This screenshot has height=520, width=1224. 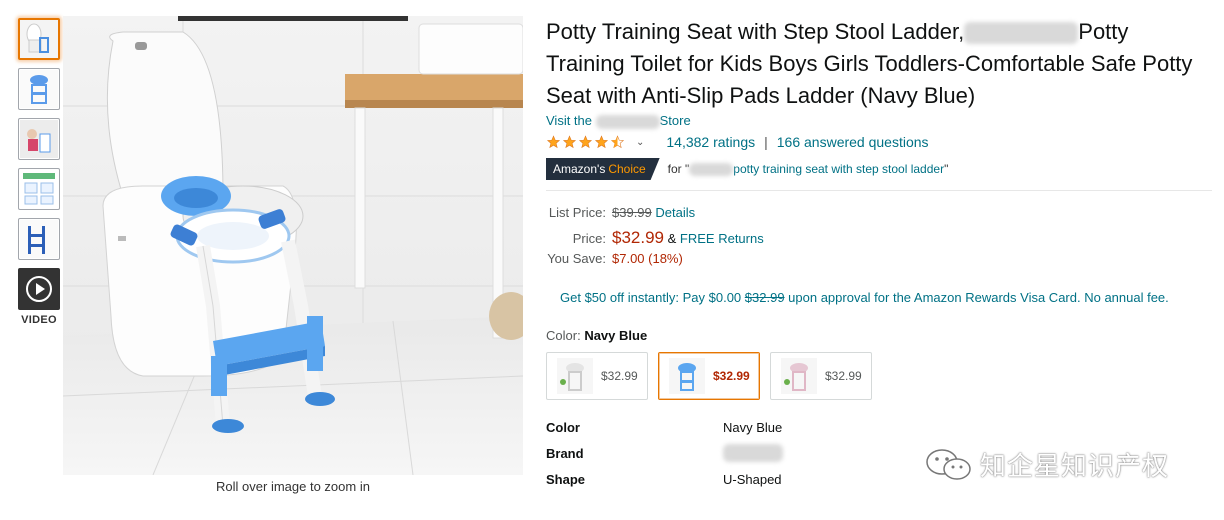 I want to click on spec-key: Brand, so click(x=565, y=453).